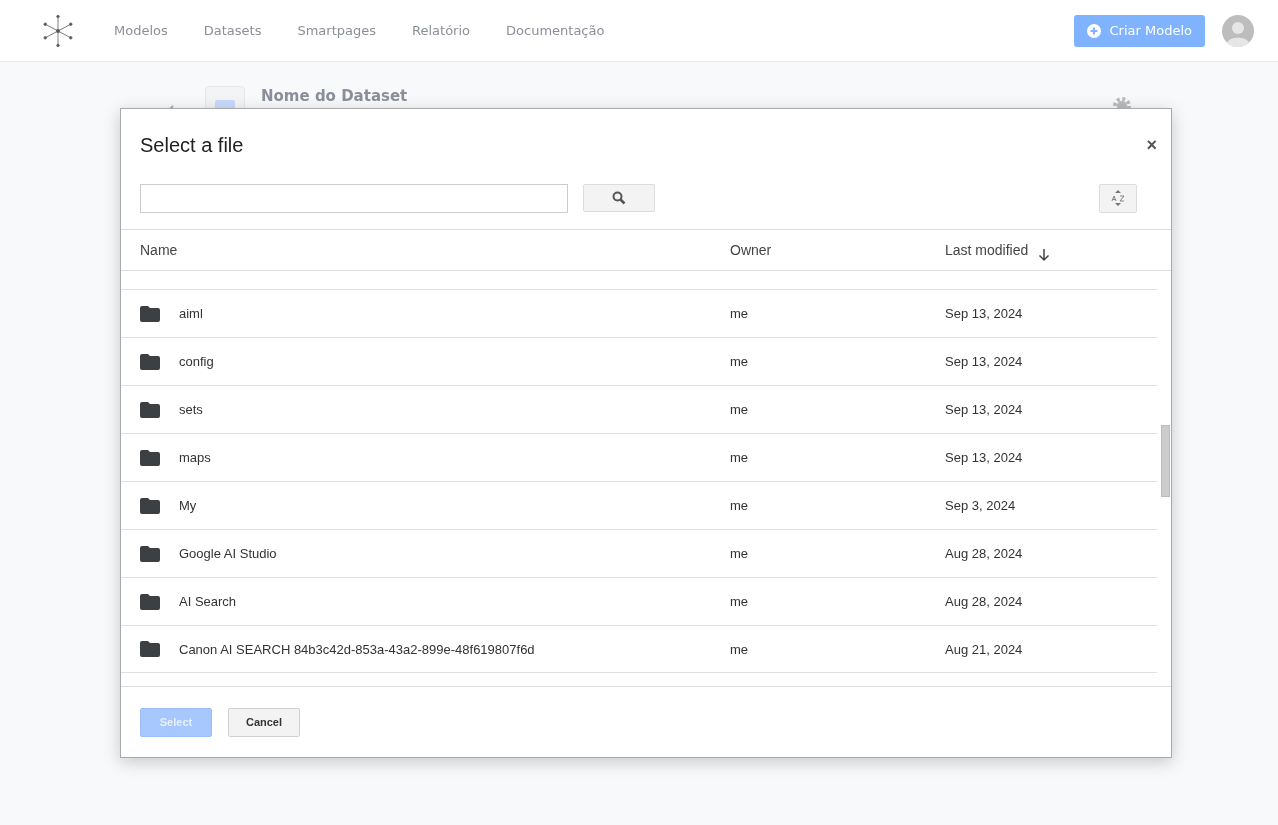 The image size is (1278, 825). I want to click on file-name: maps, so click(195, 457).